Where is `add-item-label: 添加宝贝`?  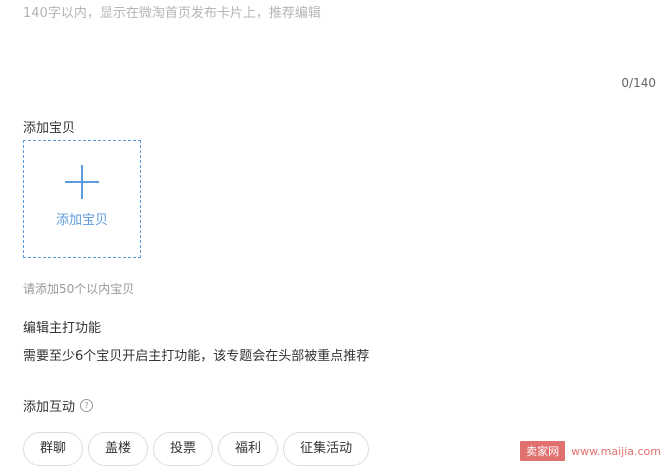 add-item-label: 添加宝贝 is located at coordinates (49, 128).